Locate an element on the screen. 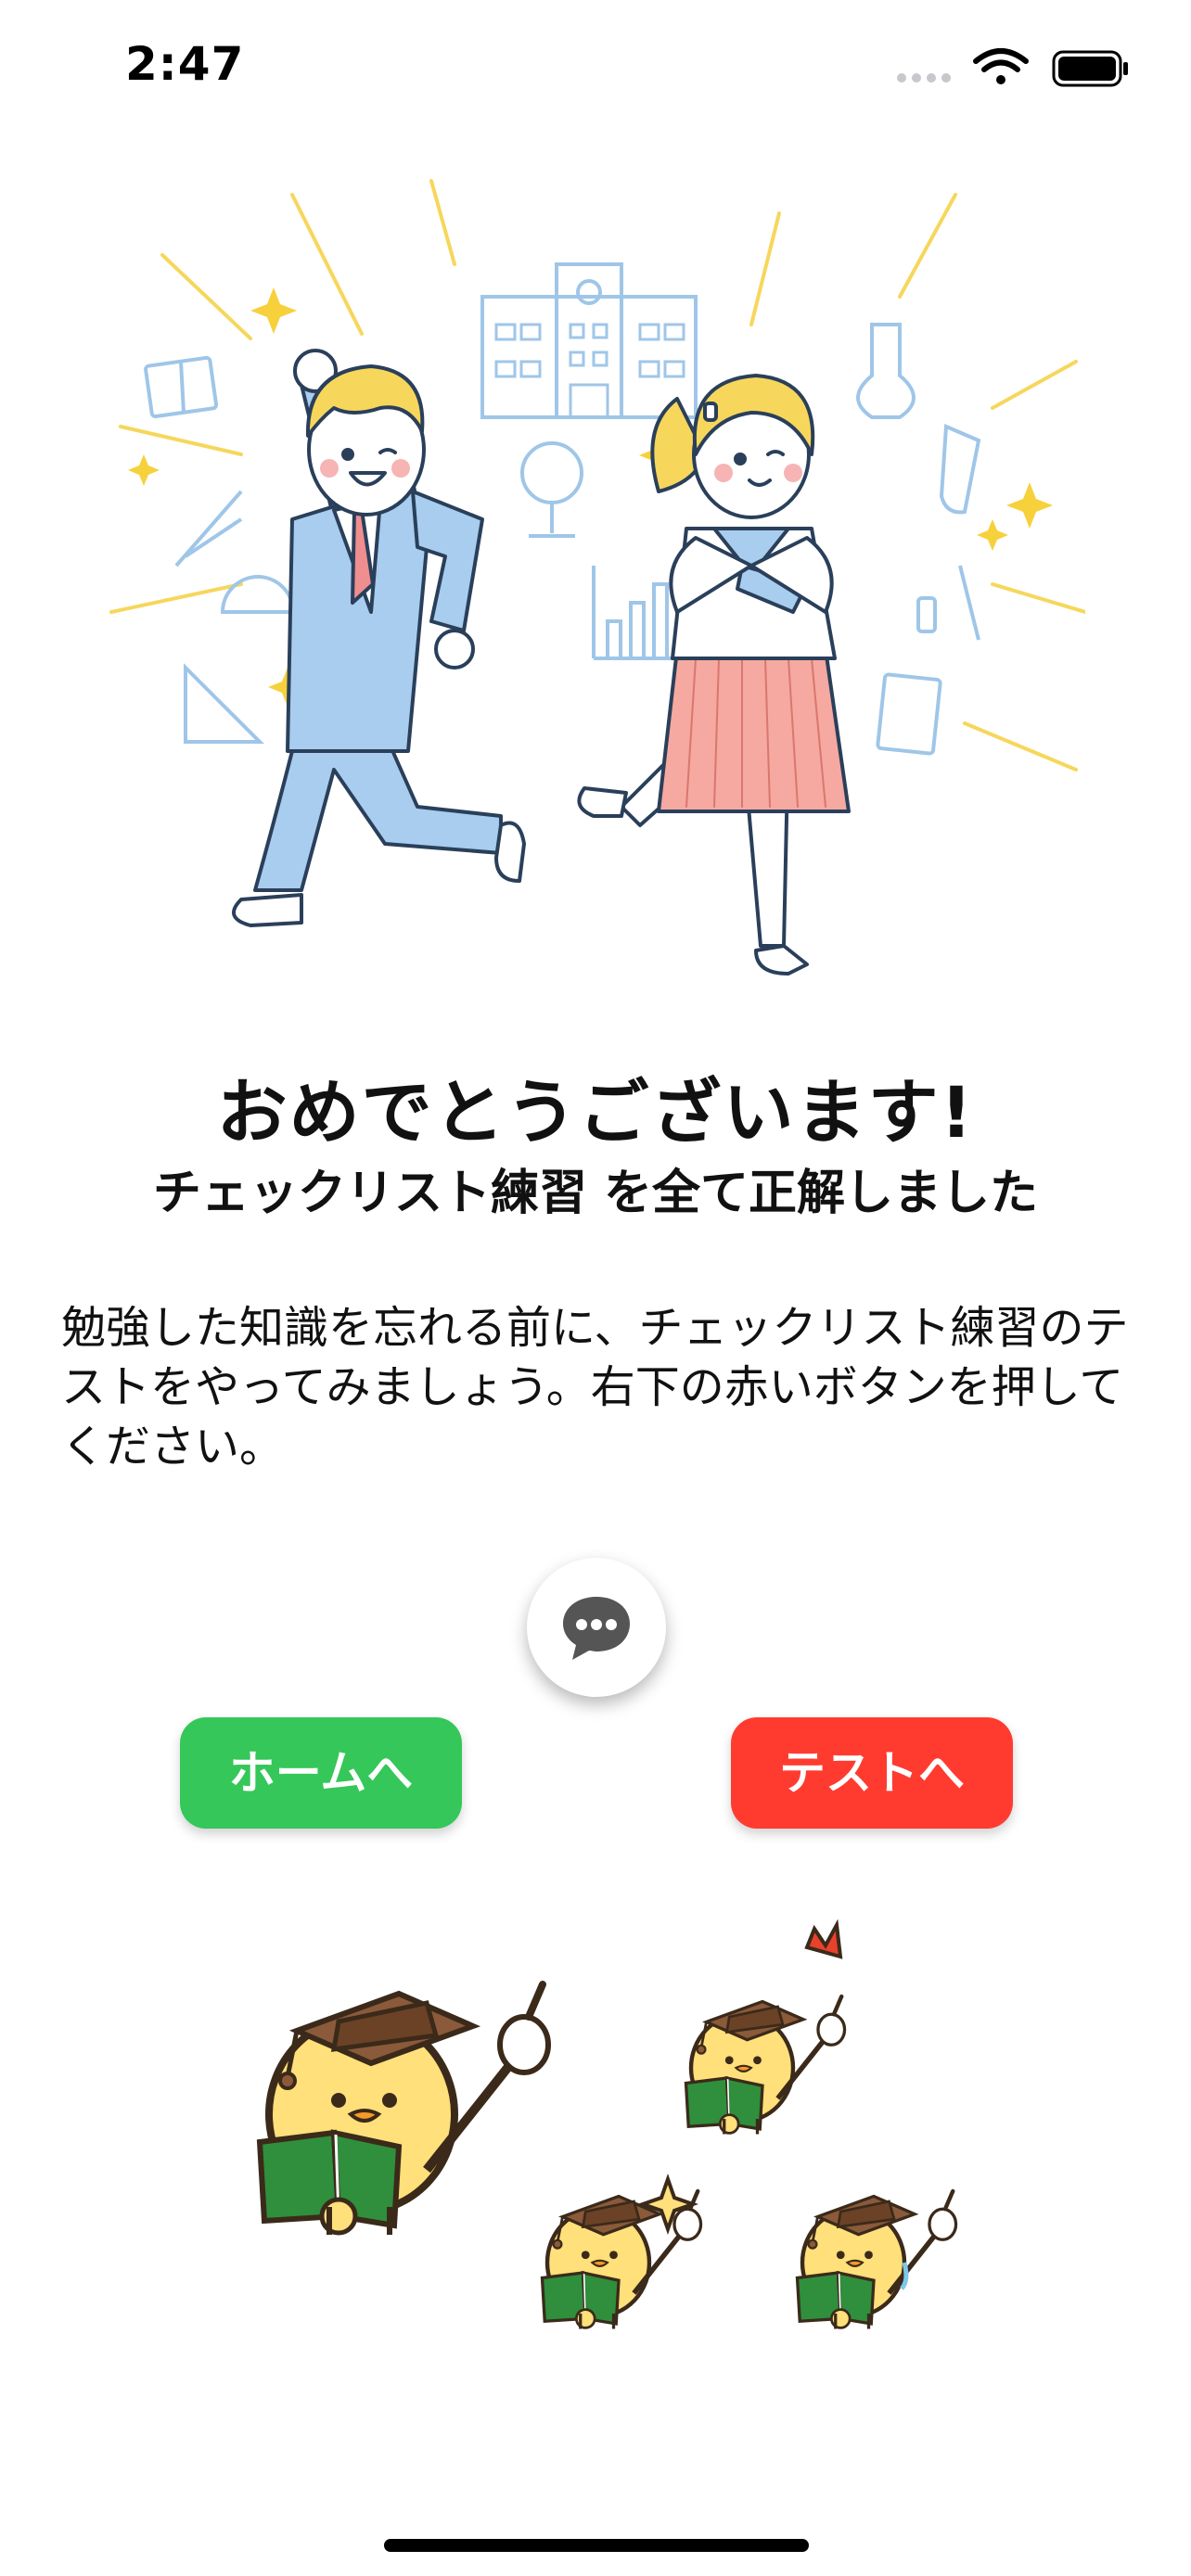 The width and height of the screenshot is (1191, 2576). chat-button is located at coordinates (597, 1627).